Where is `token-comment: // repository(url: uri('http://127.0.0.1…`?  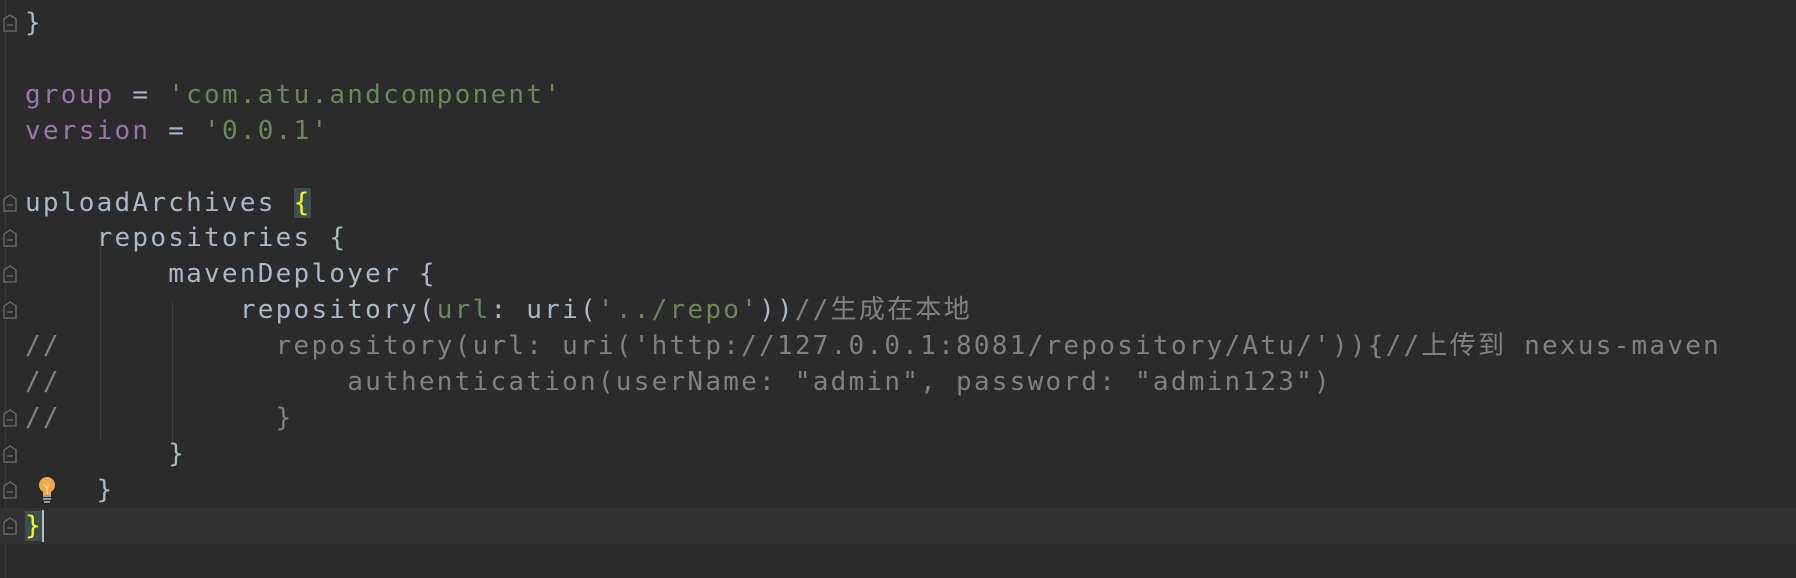
token-comment: // repository(url: uri('http://127.0.0.1… is located at coordinates (873, 346).